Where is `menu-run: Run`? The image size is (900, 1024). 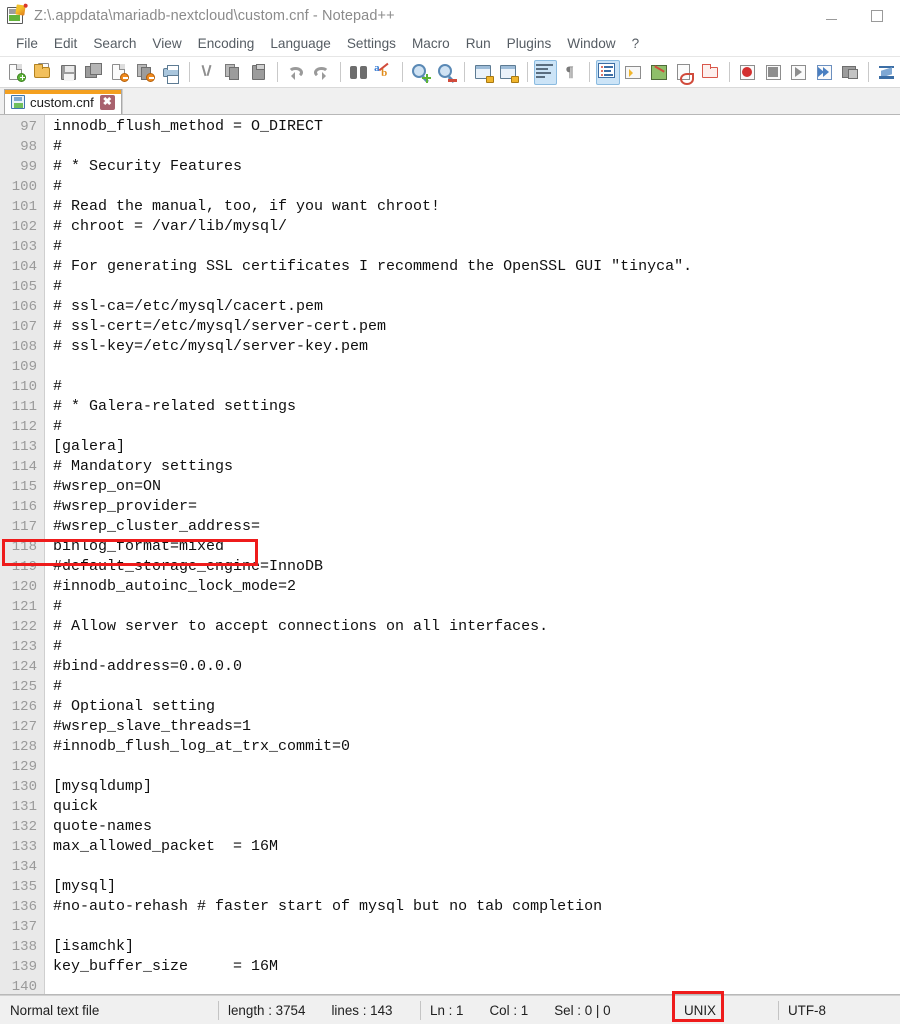 menu-run: Run is located at coordinates (478, 43).